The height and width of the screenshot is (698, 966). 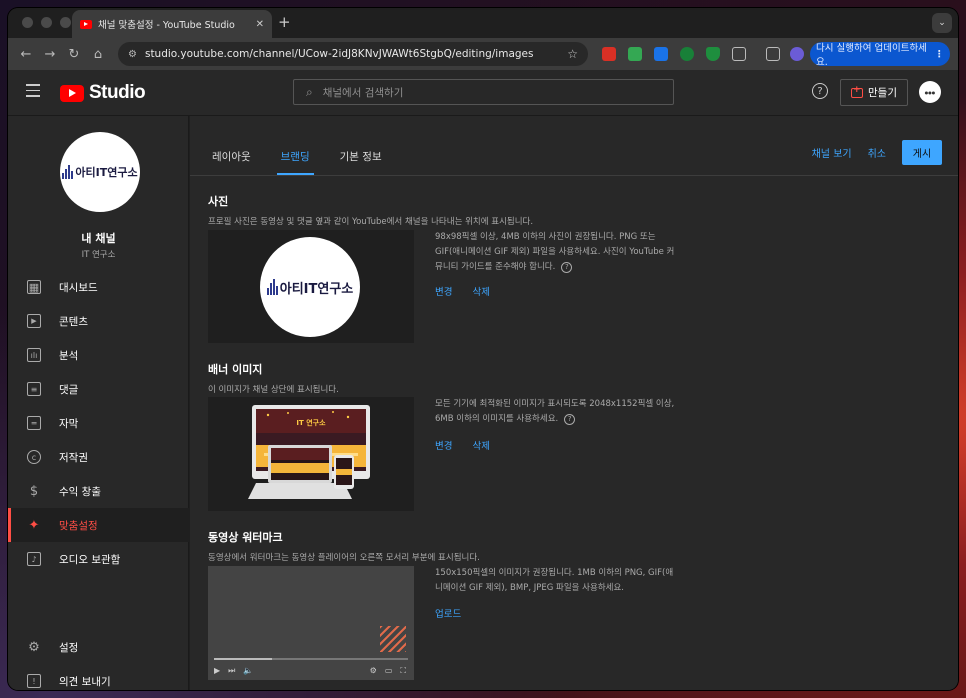 What do you see at coordinates (235, 369) in the screenshot?
I see `banner-title: 배너 이미지` at bounding box center [235, 369].